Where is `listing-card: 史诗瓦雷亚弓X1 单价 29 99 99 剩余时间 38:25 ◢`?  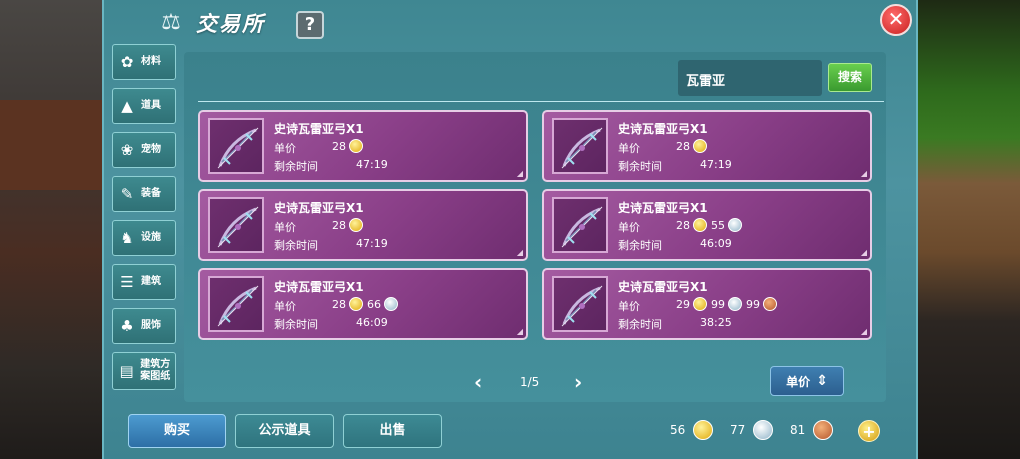 listing-card: 史诗瓦雷亚弓X1 单价 29 99 99 剩余时间 38:25 ◢ is located at coordinates (707, 304).